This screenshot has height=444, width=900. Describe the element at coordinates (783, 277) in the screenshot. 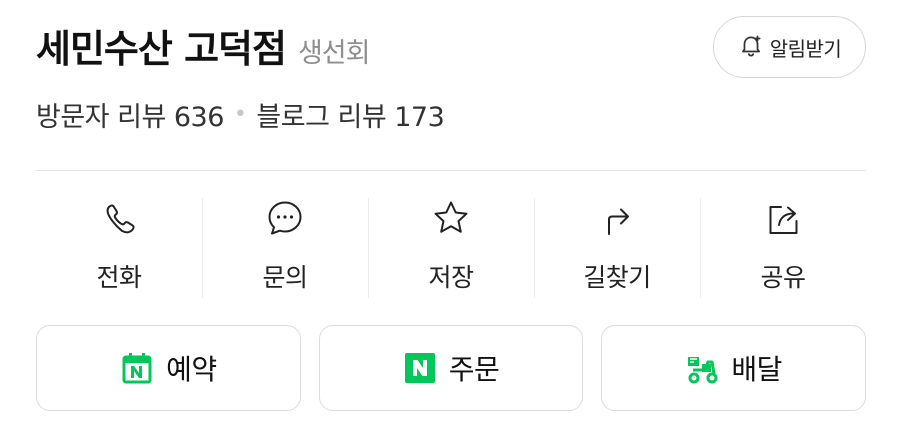

I see `share-label: 공유` at that location.